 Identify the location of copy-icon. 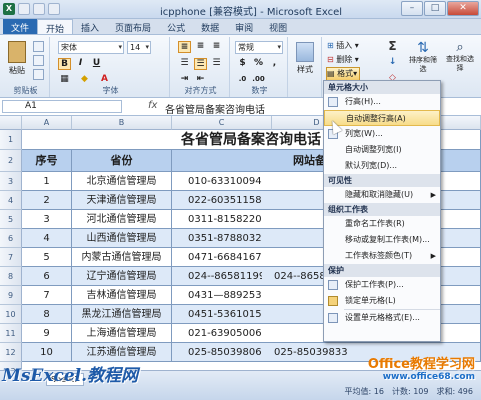
(38, 60).